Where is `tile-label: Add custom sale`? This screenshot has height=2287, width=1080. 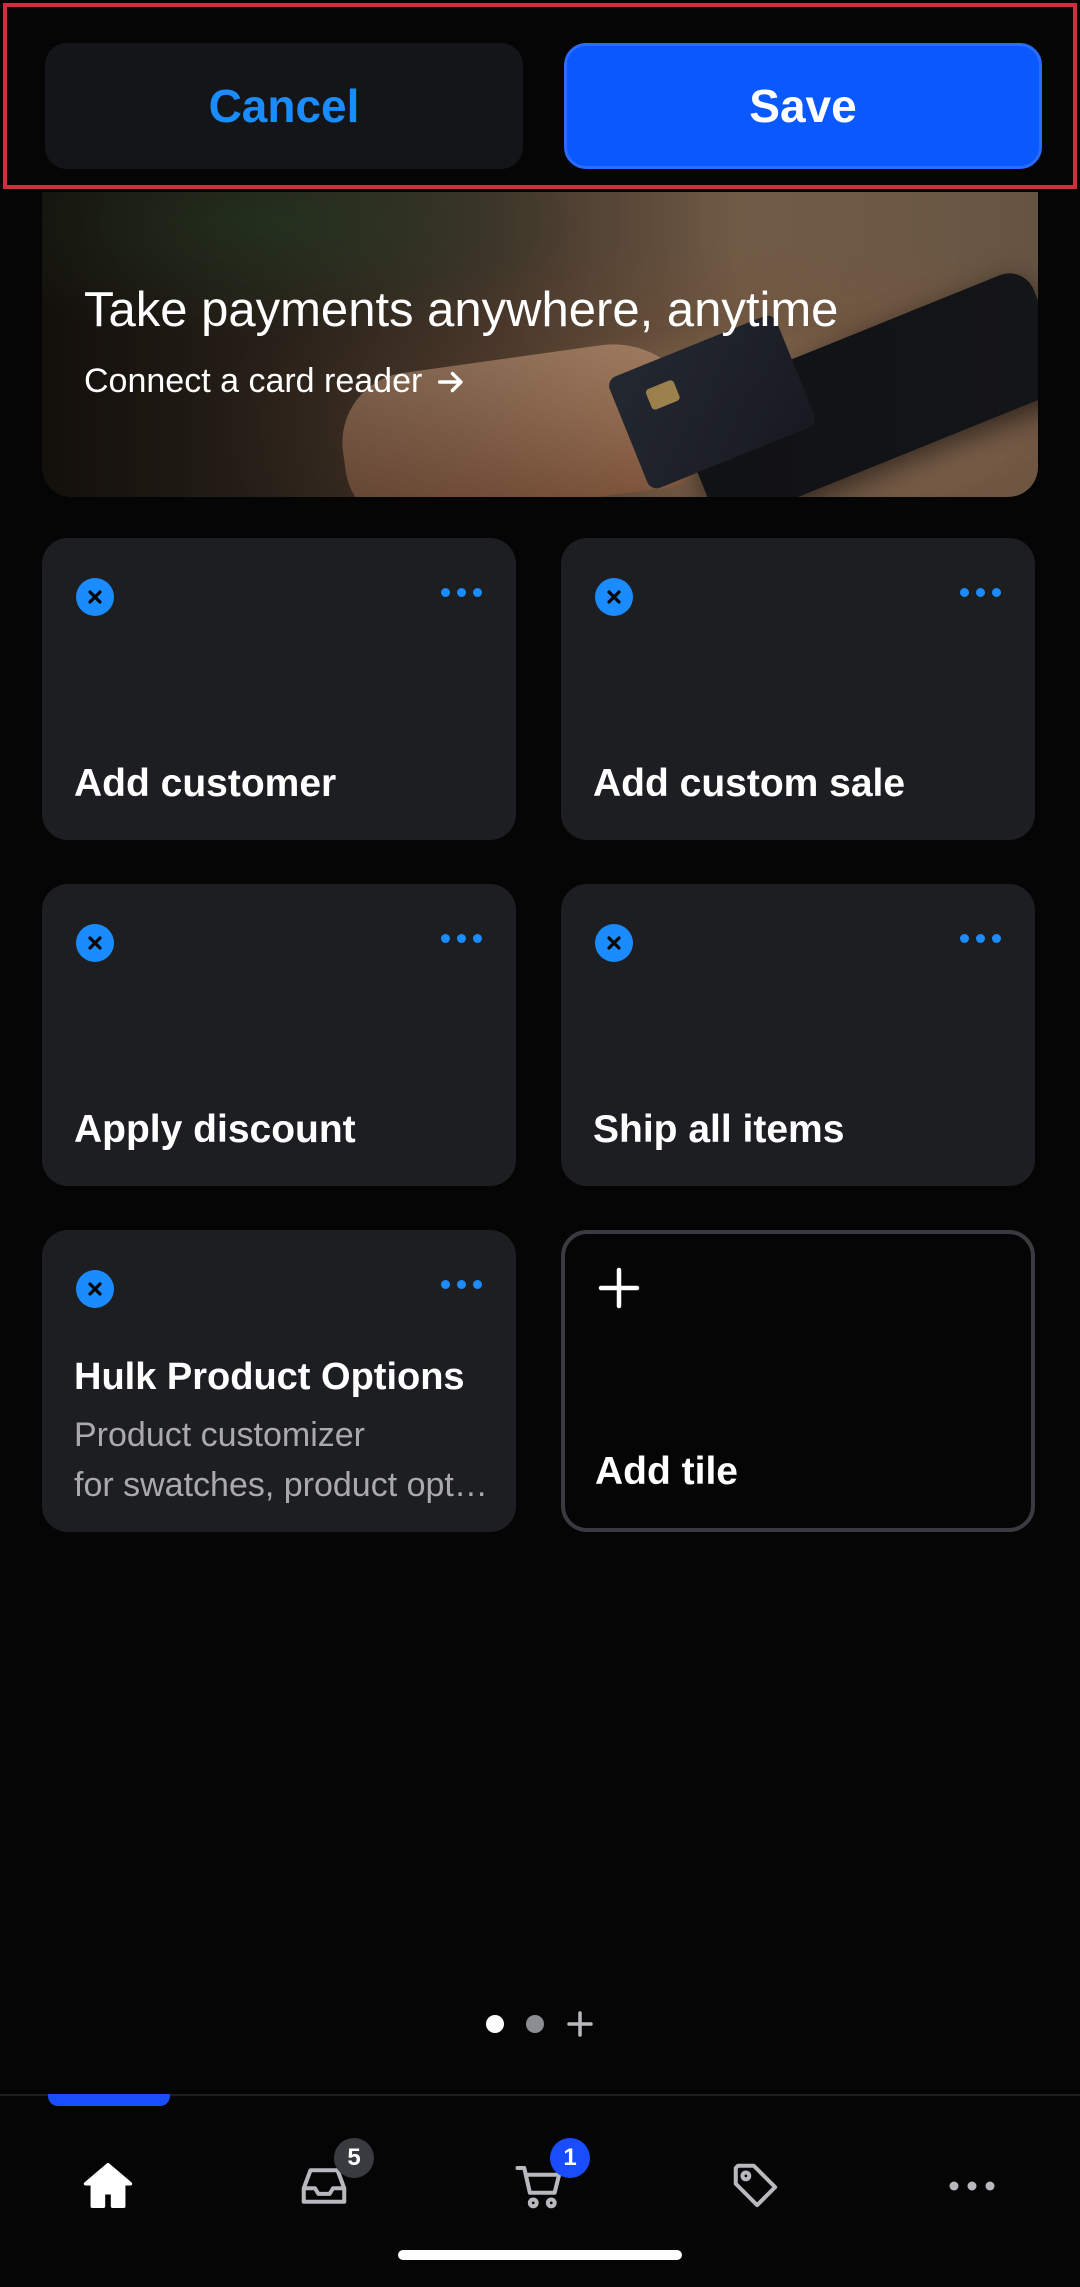
tile-label: Add custom sale is located at coordinates (749, 783).